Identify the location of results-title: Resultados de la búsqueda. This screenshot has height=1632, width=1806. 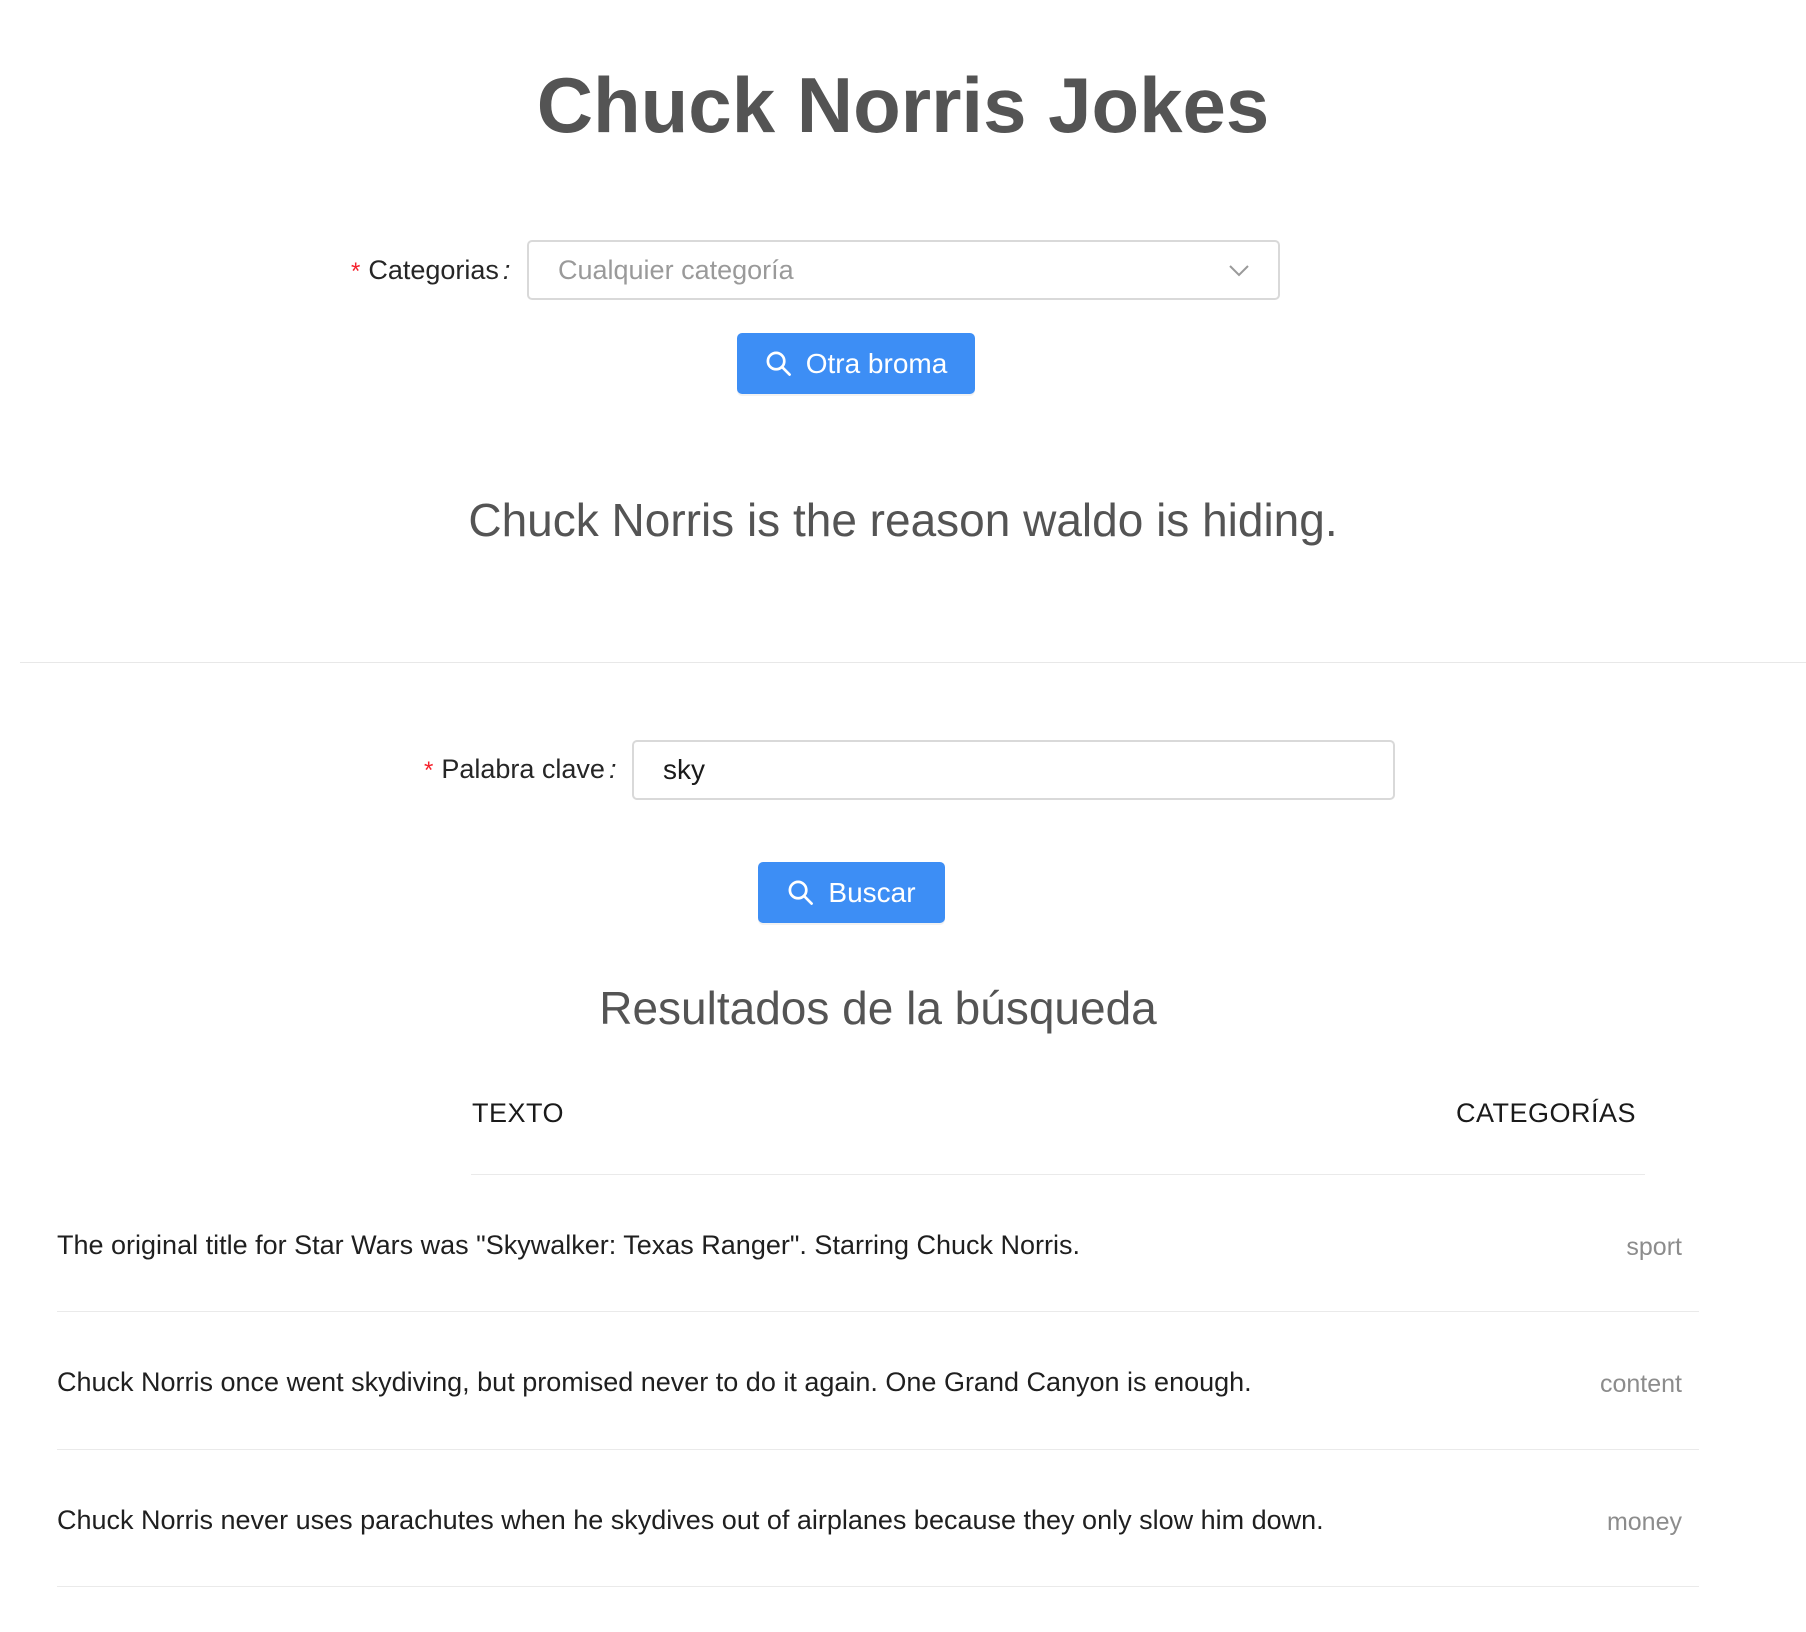
(878, 1008).